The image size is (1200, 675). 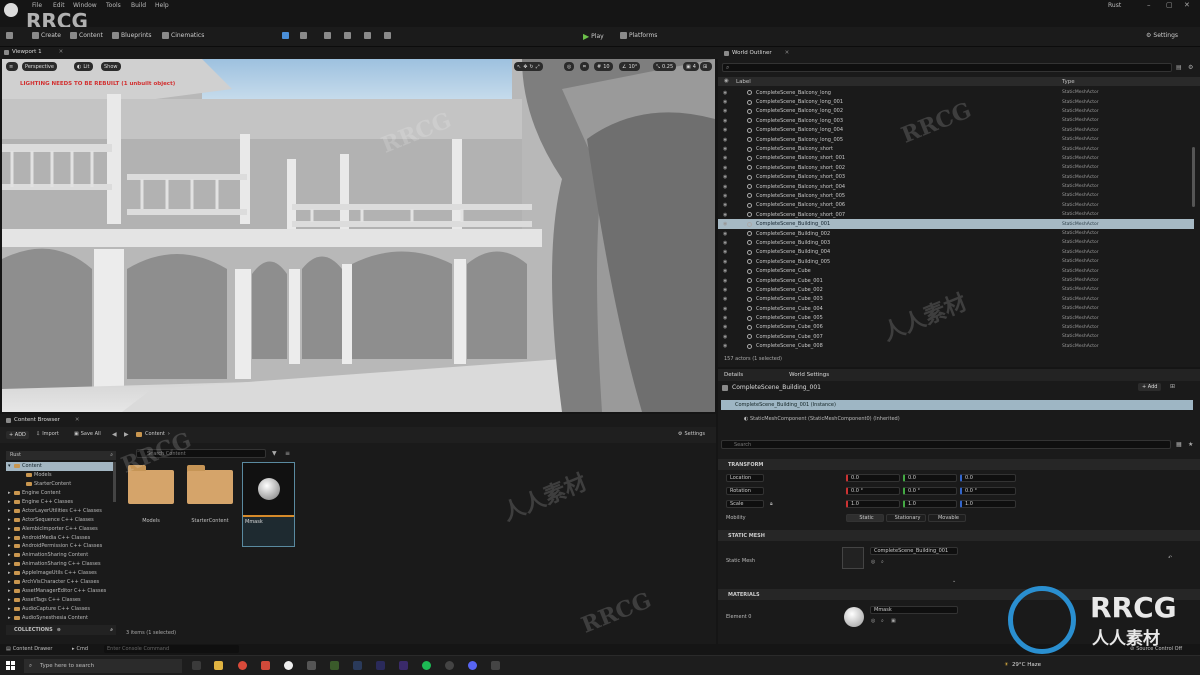 I want to click on tab-viewport: Viewport 1 ✕, so click(x=33, y=52).